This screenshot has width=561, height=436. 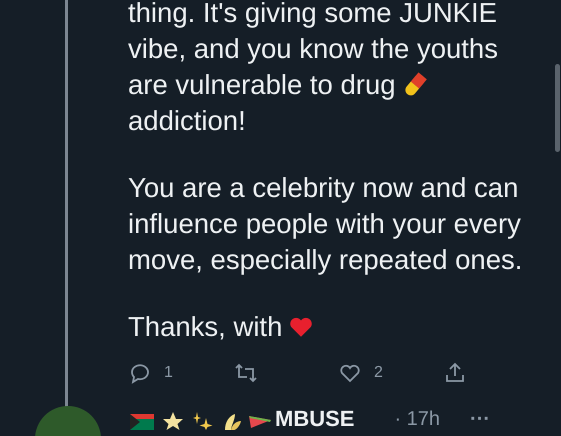 I want to click on star-icon, so click(x=173, y=420).